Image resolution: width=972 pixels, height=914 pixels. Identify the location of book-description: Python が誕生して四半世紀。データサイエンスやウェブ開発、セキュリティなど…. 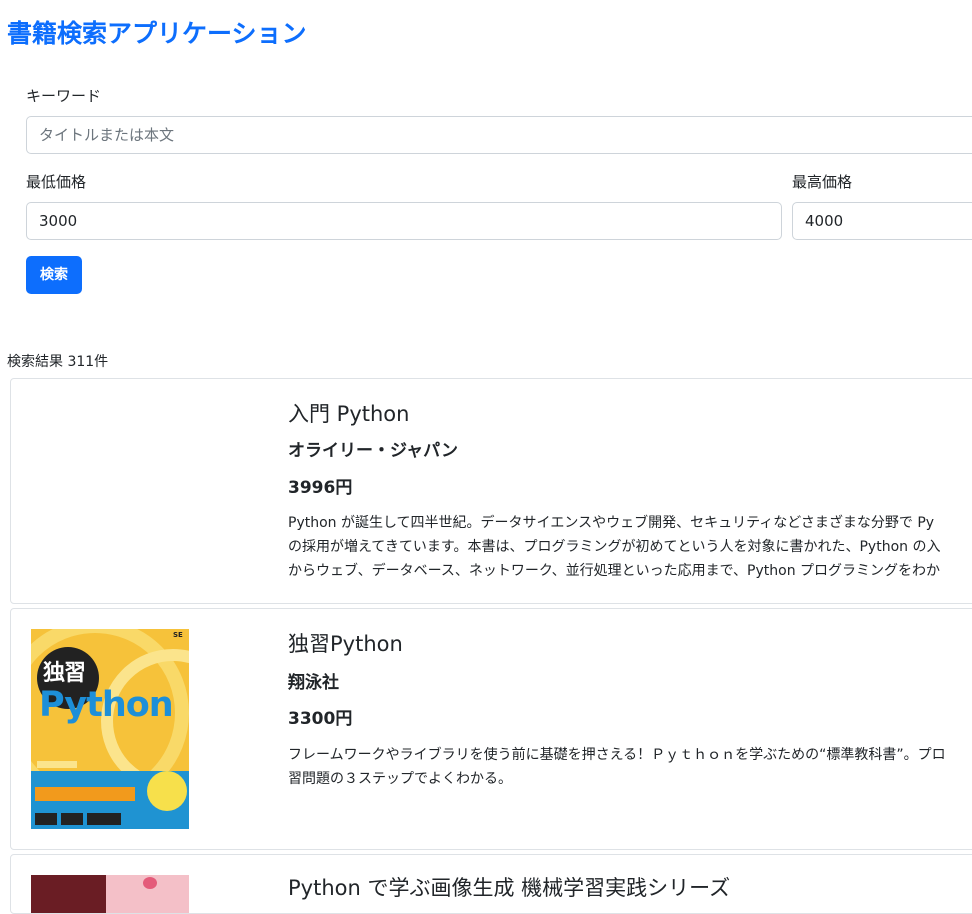
(630, 547).